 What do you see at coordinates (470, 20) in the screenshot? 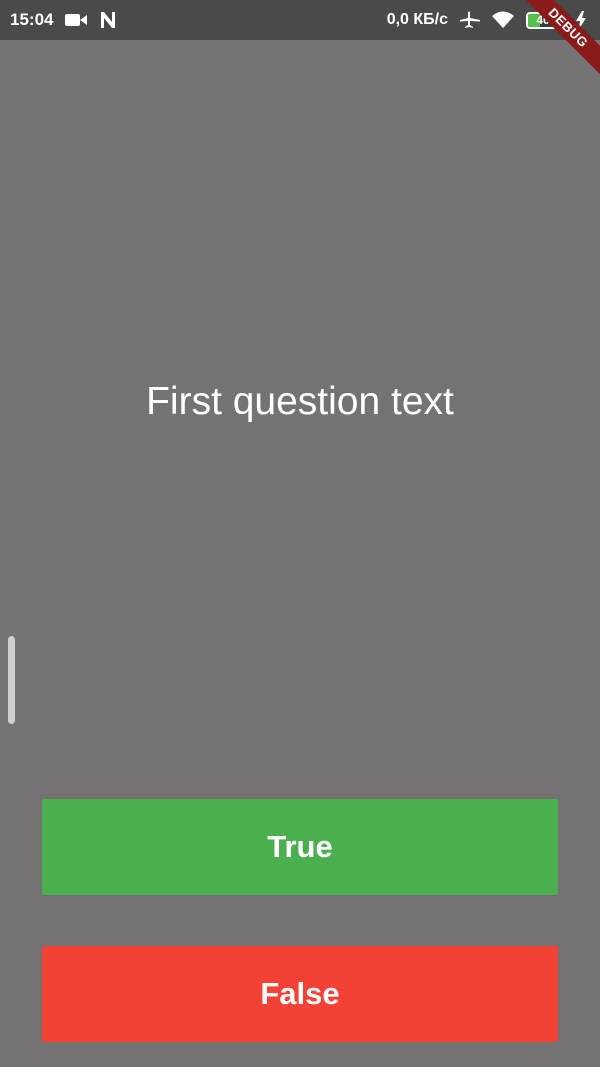
I see `airplane-icon` at bounding box center [470, 20].